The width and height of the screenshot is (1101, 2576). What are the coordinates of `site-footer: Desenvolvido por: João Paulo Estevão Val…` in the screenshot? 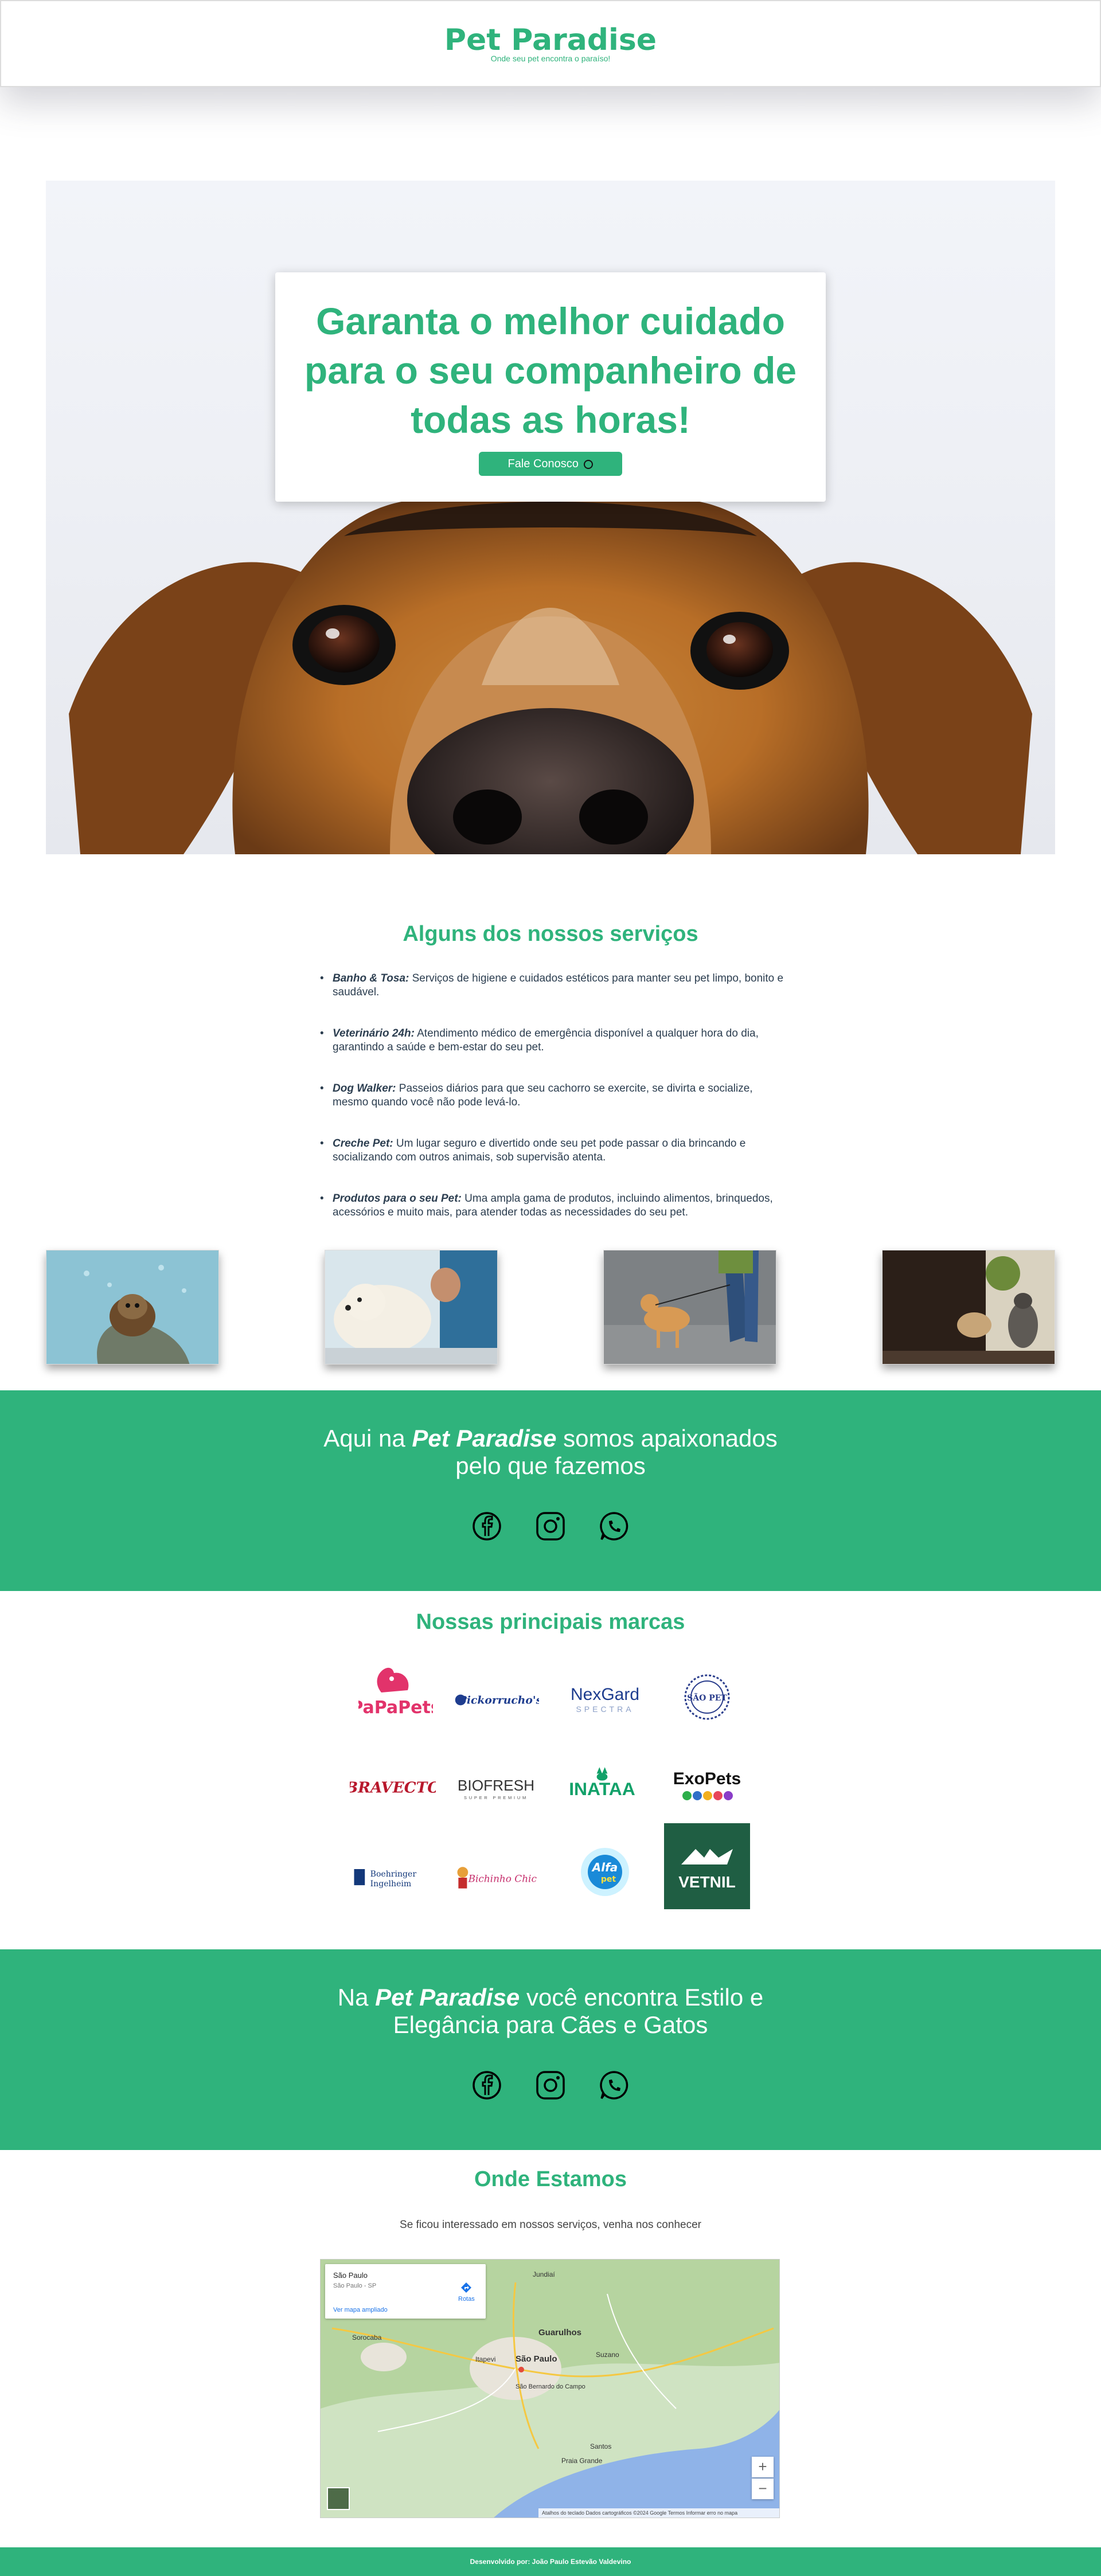 It's located at (550, 2561).